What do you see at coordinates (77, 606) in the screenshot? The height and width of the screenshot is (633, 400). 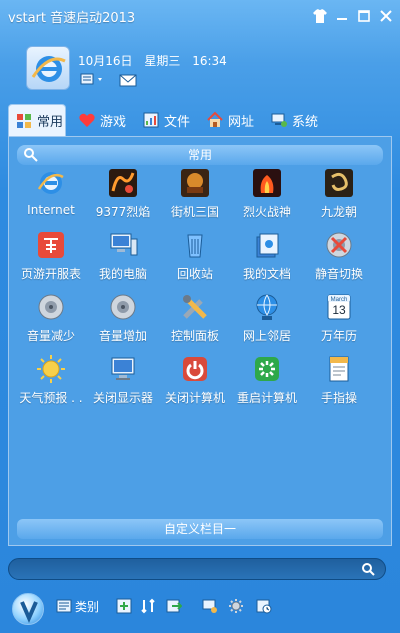 I see `category-button: 类别` at bounding box center [77, 606].